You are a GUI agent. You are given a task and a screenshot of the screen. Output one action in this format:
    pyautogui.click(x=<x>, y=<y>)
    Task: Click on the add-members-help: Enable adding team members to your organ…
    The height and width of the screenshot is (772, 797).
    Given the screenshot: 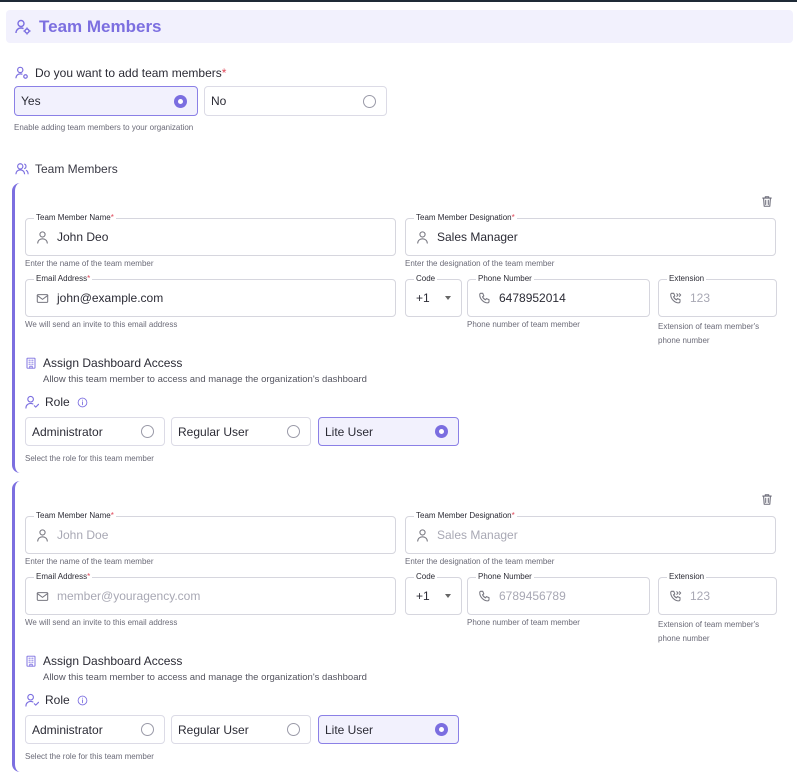 What is the action you would take?
    pyautogui.click(x=104, y=127)
    